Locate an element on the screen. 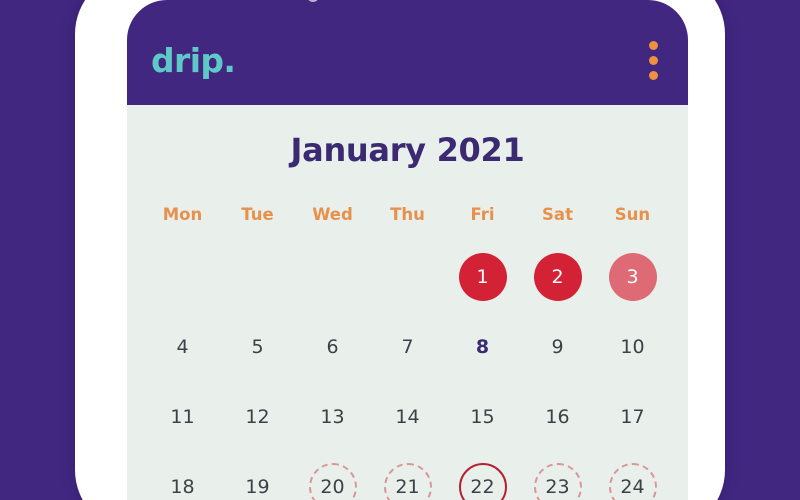 The width and height of the screenshot is (800, 500). calendar-day-number: 3 is located at coordinates (632, 277).